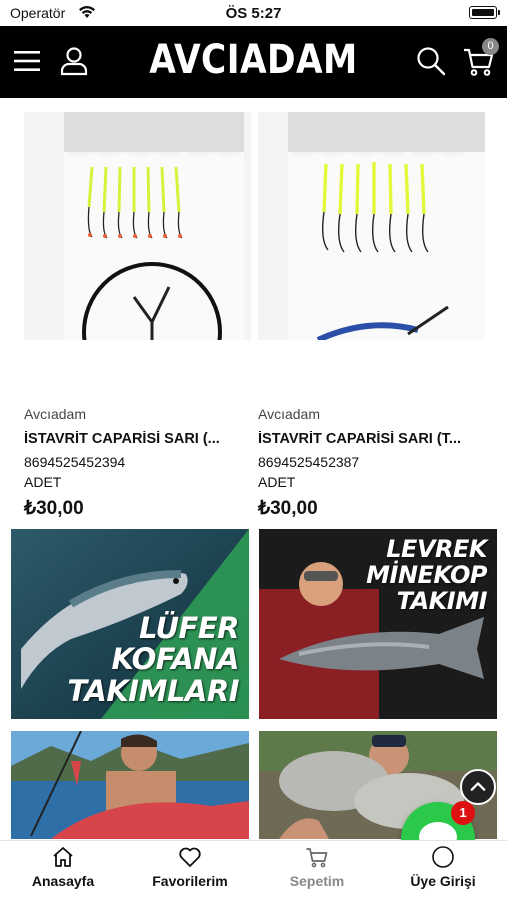 The width and height of the screenshot is (507, 900). What do you see at coordinates (443, 870) in the screenshot?
I see `tab-login: Üye Girişi` at bounding box center [443, 870].